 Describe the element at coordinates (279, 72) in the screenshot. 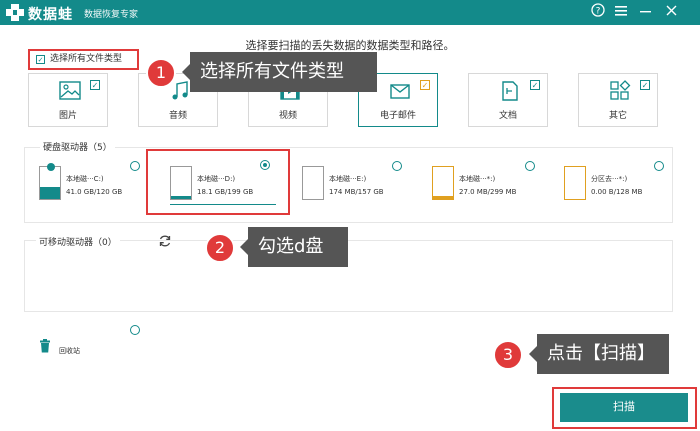

I see `step-tip: 选择所有文件类型` at that location.